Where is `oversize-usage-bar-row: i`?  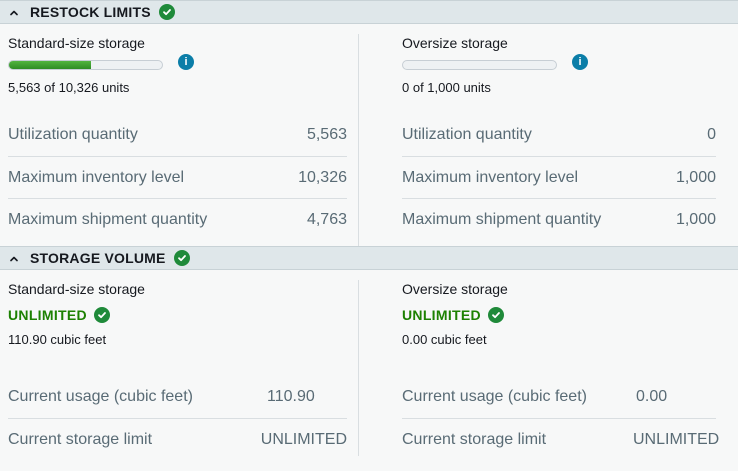
oversize-usage-bar-row: i is located at coordinates (559, 64).